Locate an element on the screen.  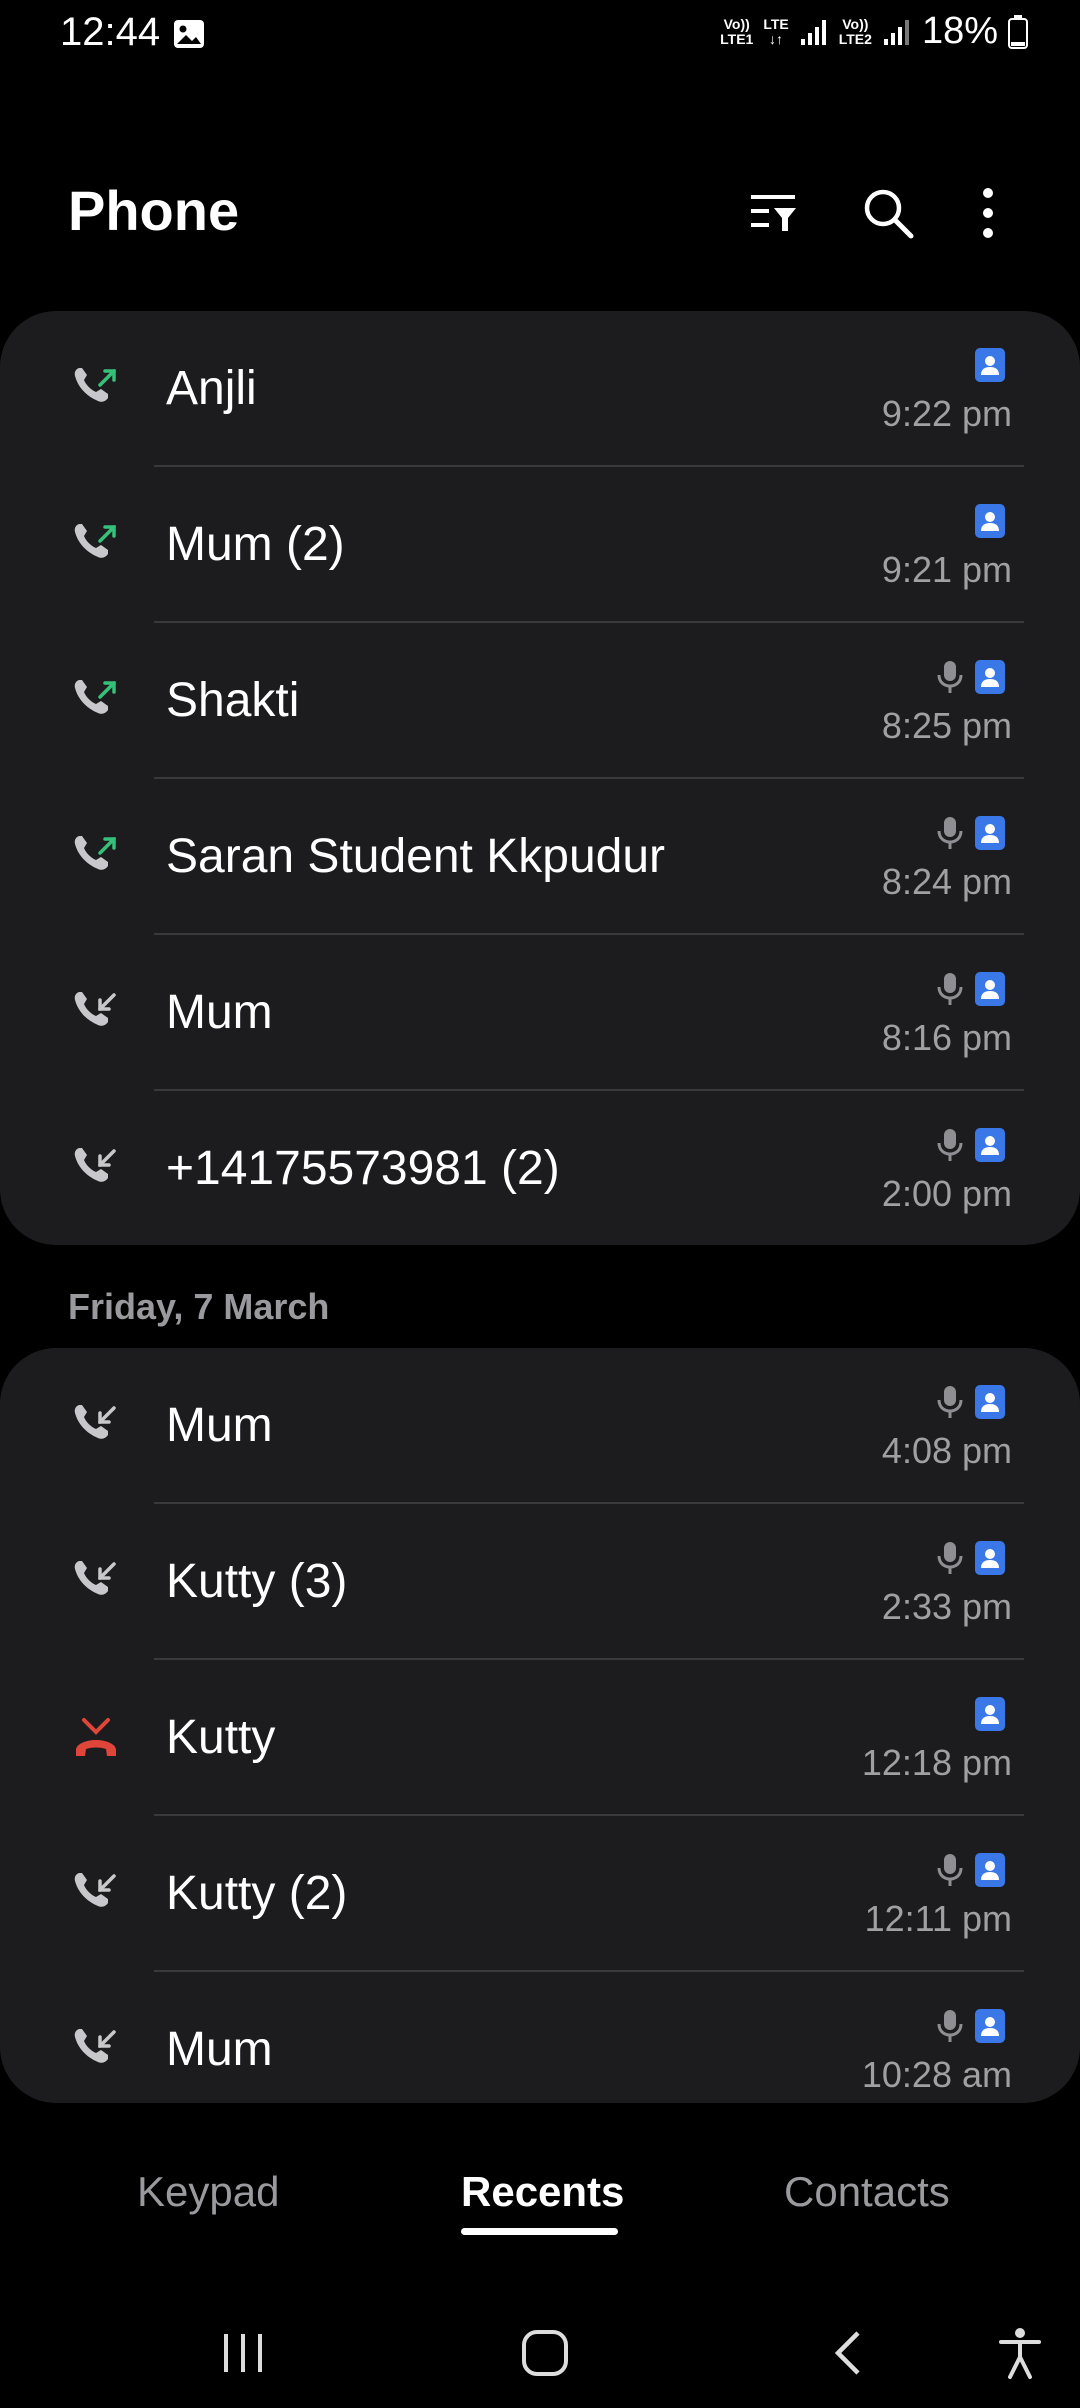
call-time: 8:24 pm is located at coordinates (946, 881).